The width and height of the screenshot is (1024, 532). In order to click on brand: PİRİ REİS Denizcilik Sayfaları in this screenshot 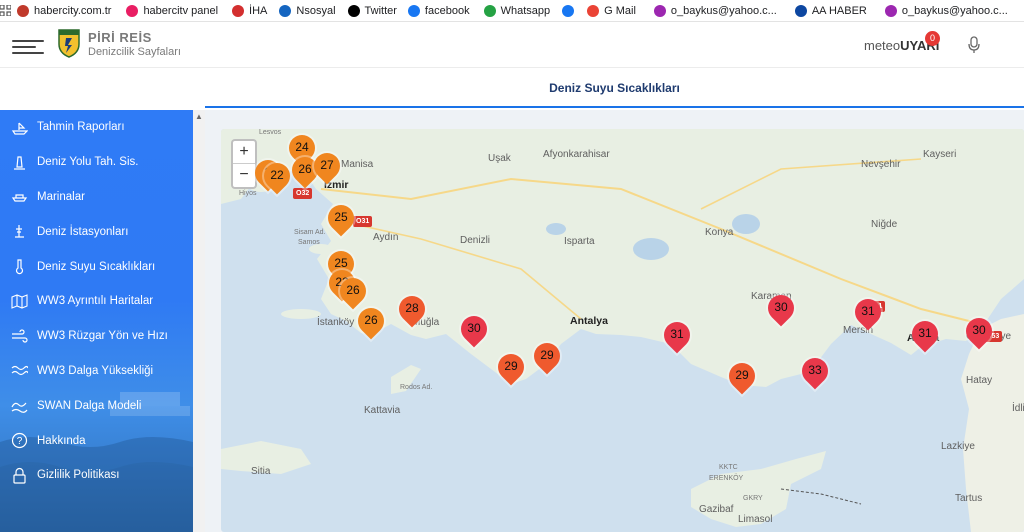, I will do `click(134, 44)`.